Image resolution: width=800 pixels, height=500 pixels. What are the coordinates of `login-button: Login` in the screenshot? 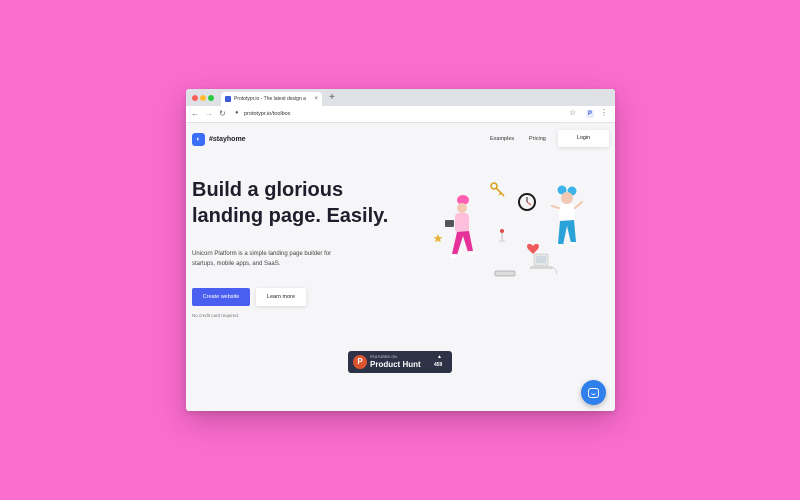 It's located at (583, 138).